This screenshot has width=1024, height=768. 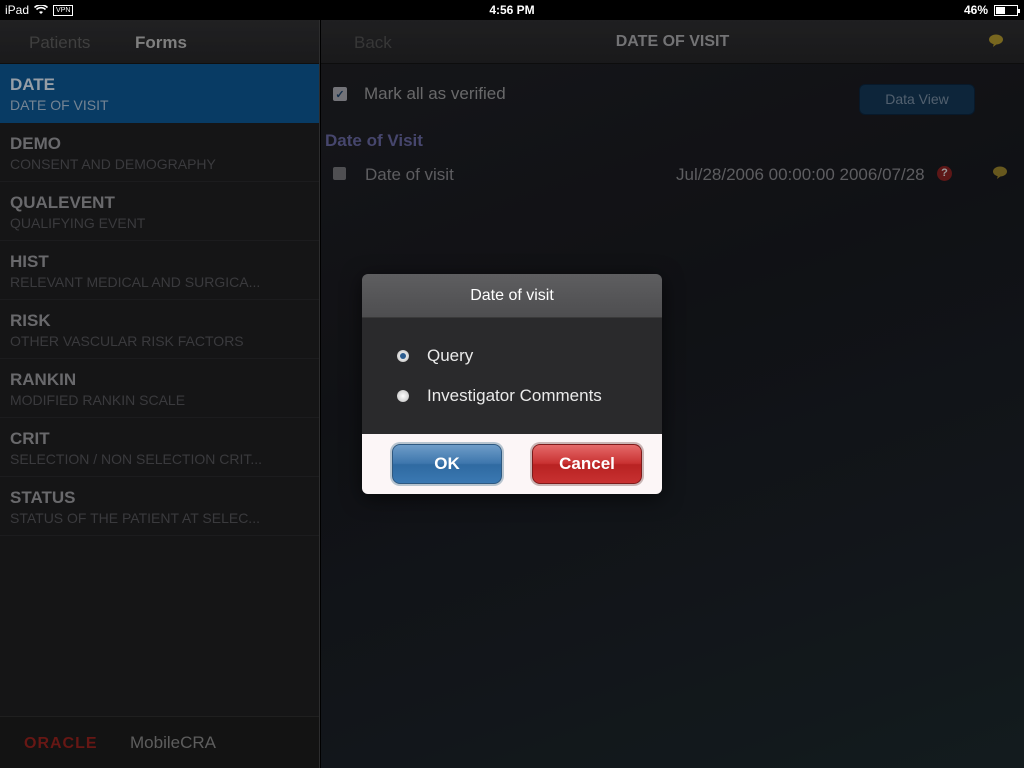 I want to click on battery-icon, so click(x=1007, y=10).